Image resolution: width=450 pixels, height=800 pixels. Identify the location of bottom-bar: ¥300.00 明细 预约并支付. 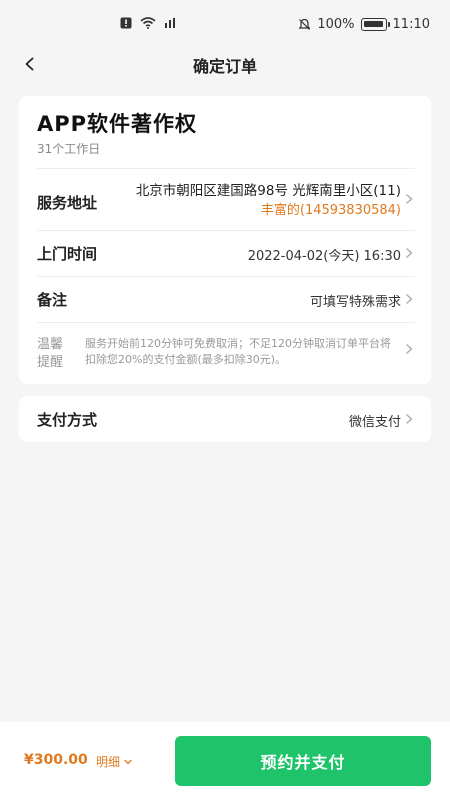
(225, 761).